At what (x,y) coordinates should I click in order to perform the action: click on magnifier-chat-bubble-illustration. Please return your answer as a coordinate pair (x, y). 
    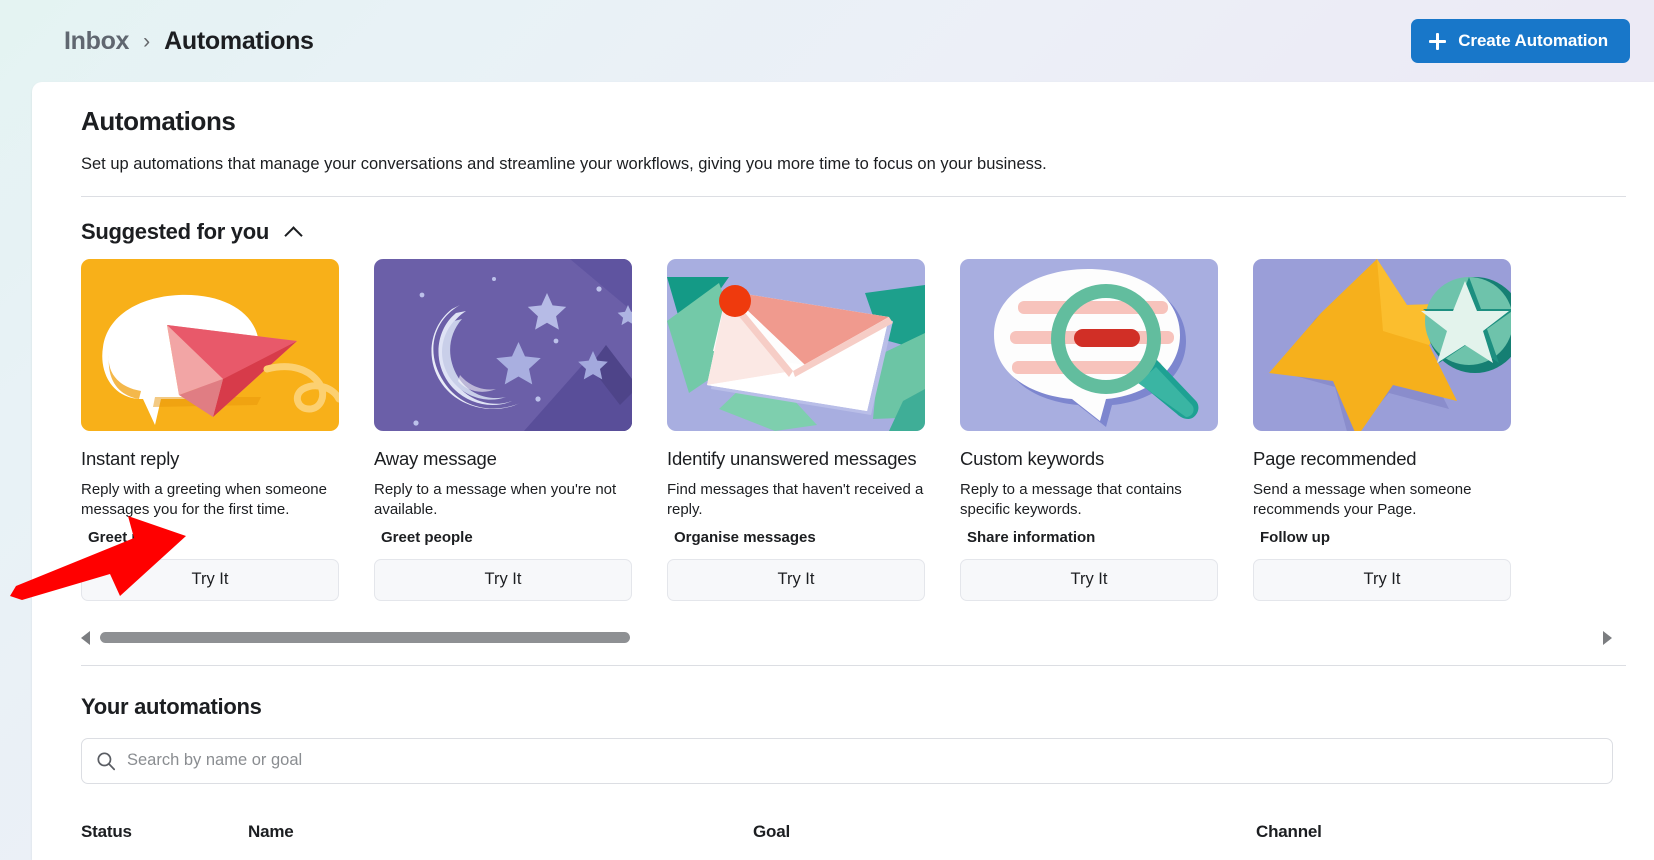
    Looking at the image, I should click on (1089, 345).